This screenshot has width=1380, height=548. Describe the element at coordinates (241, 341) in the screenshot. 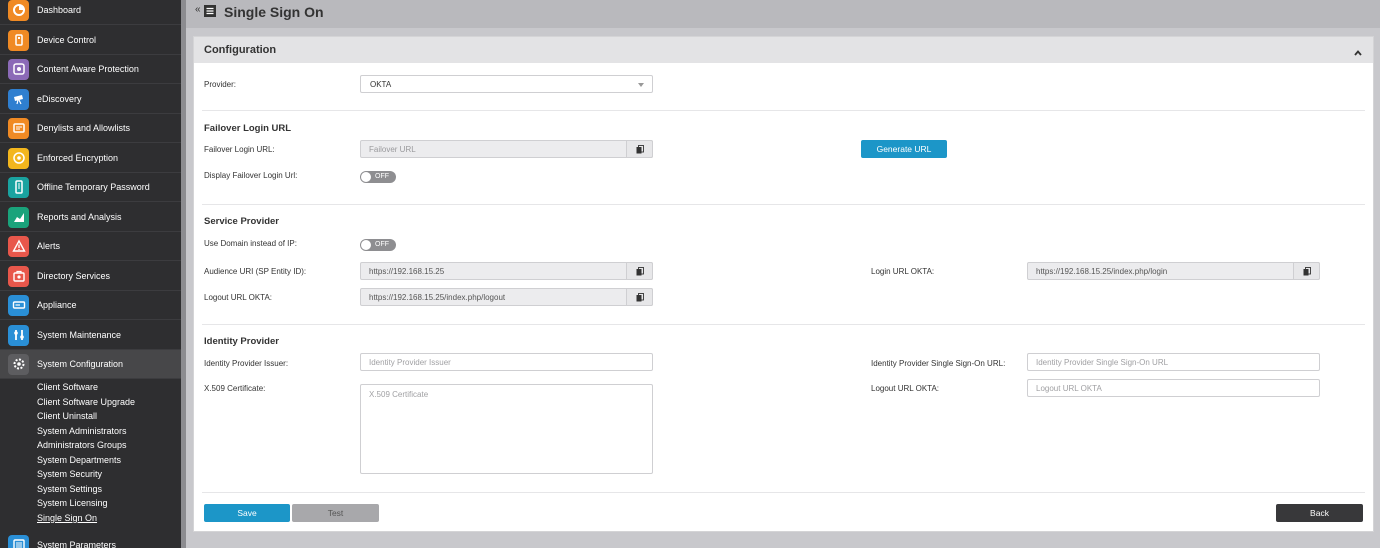

I see `identity-provider-section-title: Identity Provider` at that location.